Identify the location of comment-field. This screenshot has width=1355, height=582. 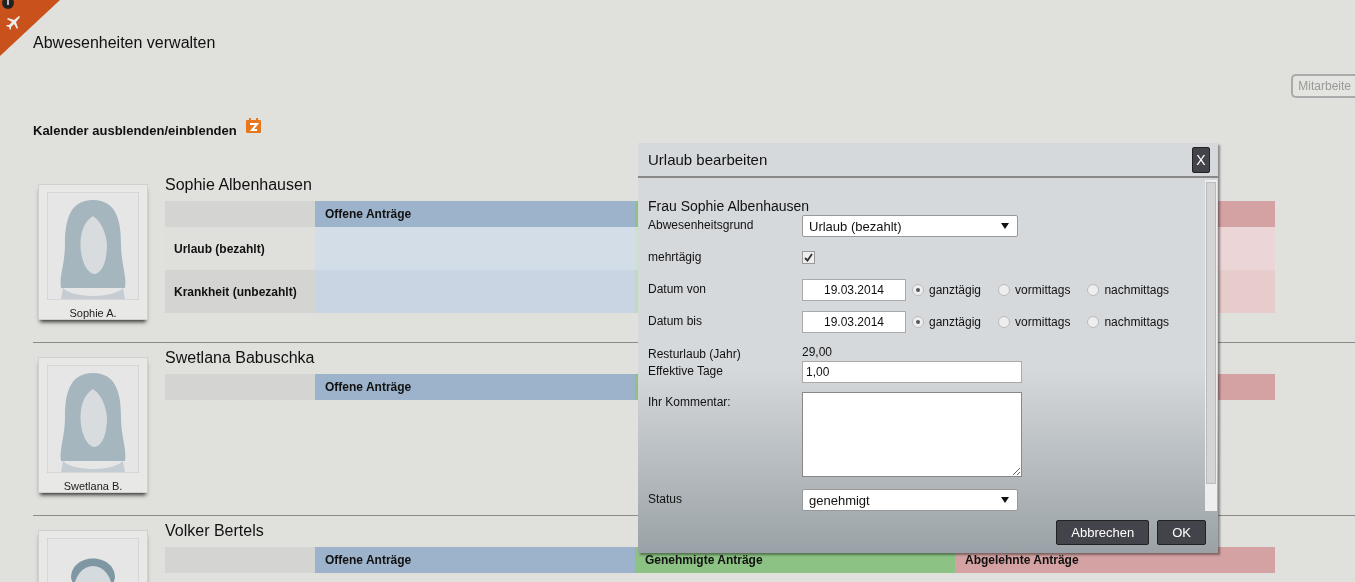
(912, 434).